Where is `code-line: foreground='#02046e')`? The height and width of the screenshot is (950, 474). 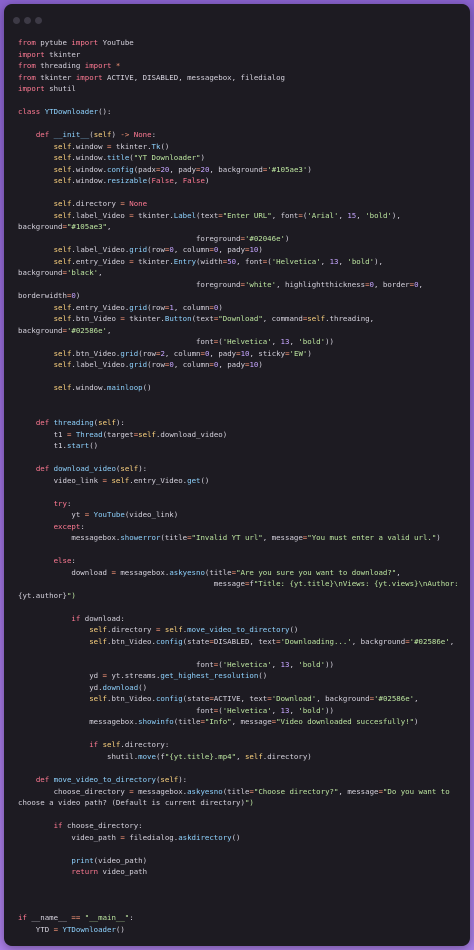
code-line: foreground='#02046e') is located at coordinates (154, 238).